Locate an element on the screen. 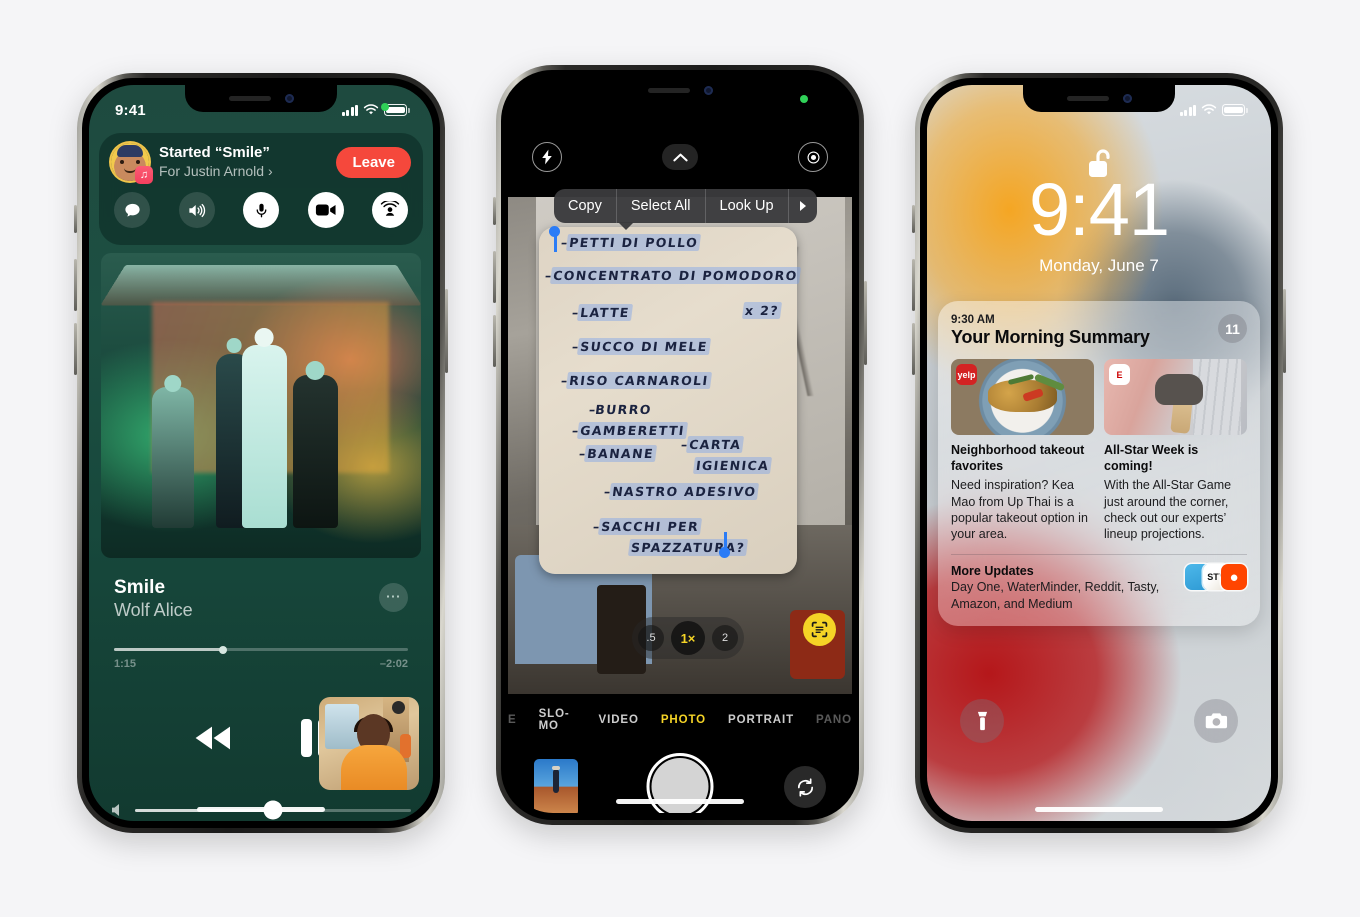 The image size is (1360, 917). live-photo-button is located at coordinates (813, 157).